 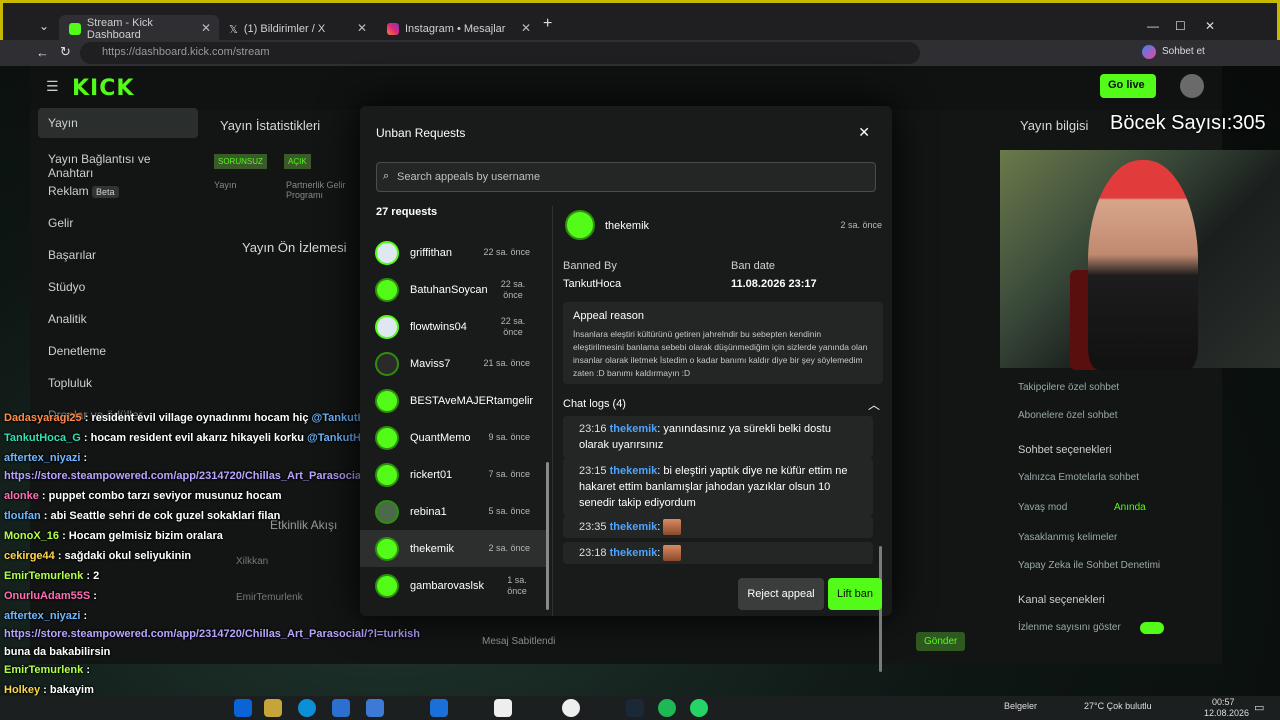 I want to click on sidebar-item-topluluk: Topluluk, so click(x=118, y=383).